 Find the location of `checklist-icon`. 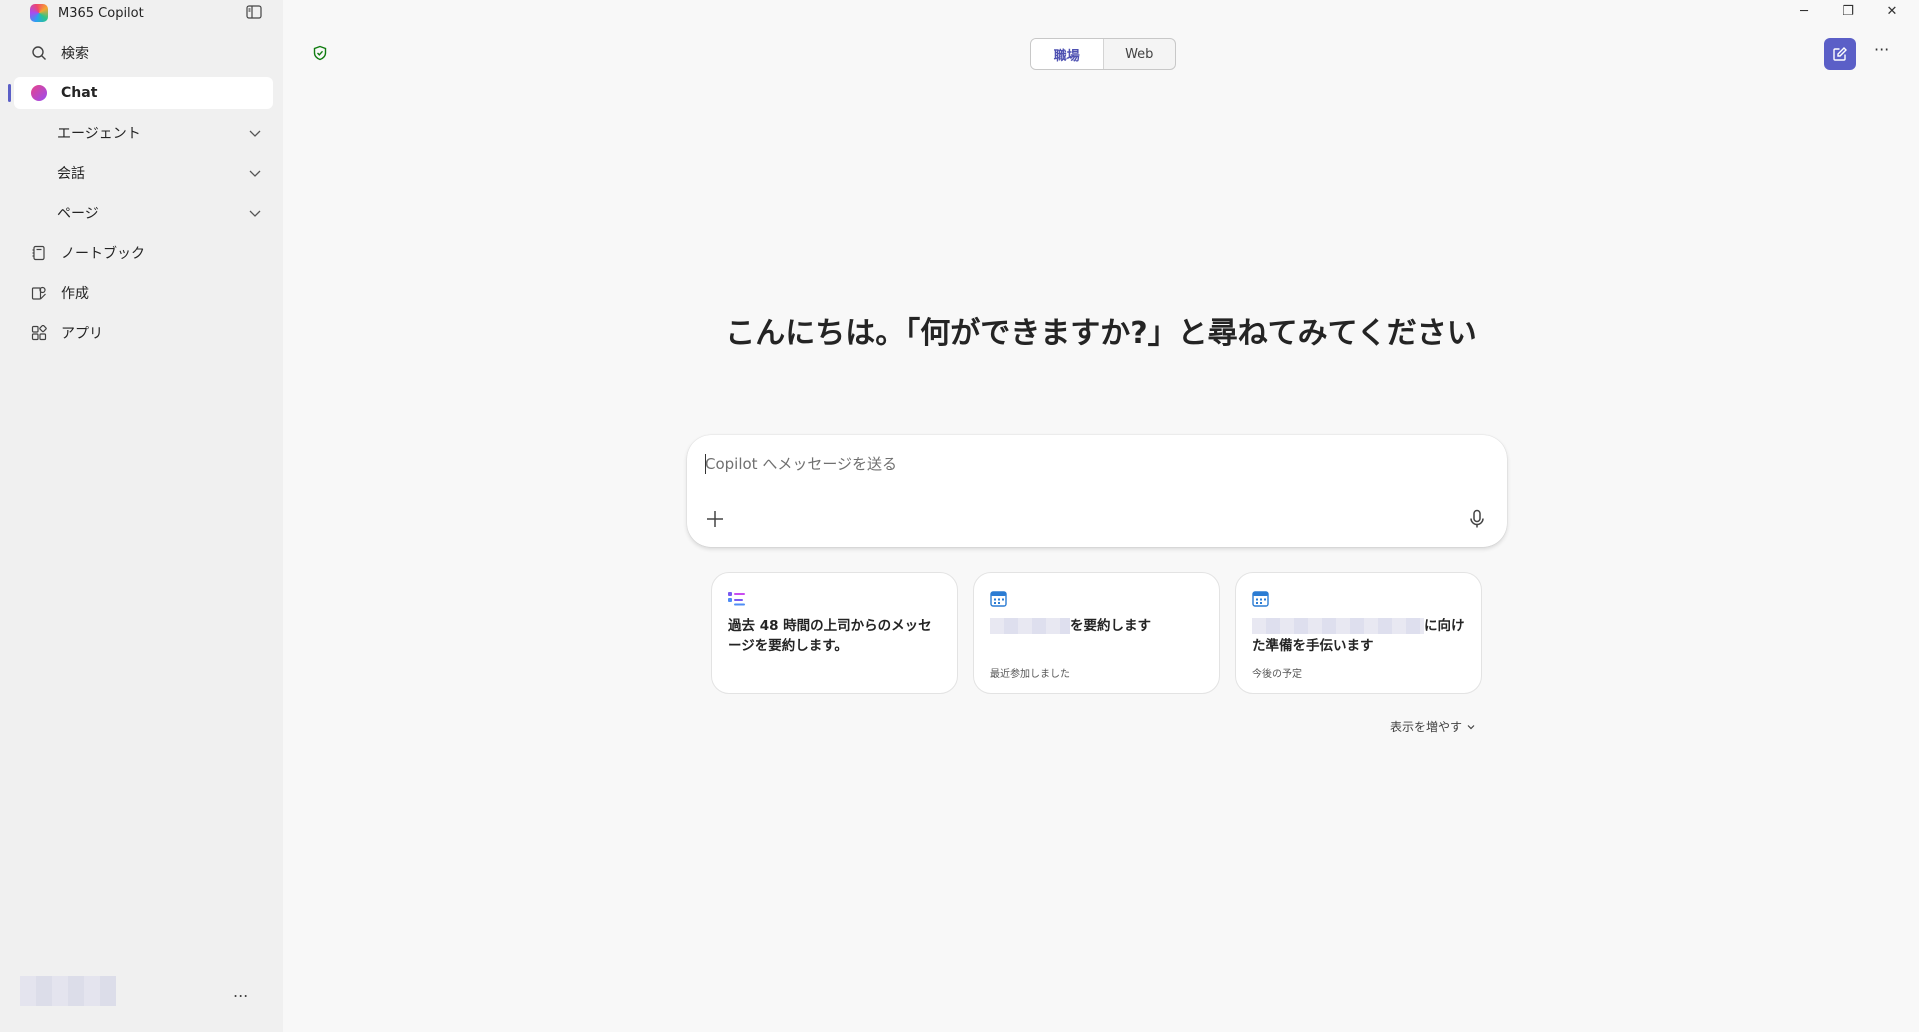

checklist-icon is located at coordinates (736, 599).